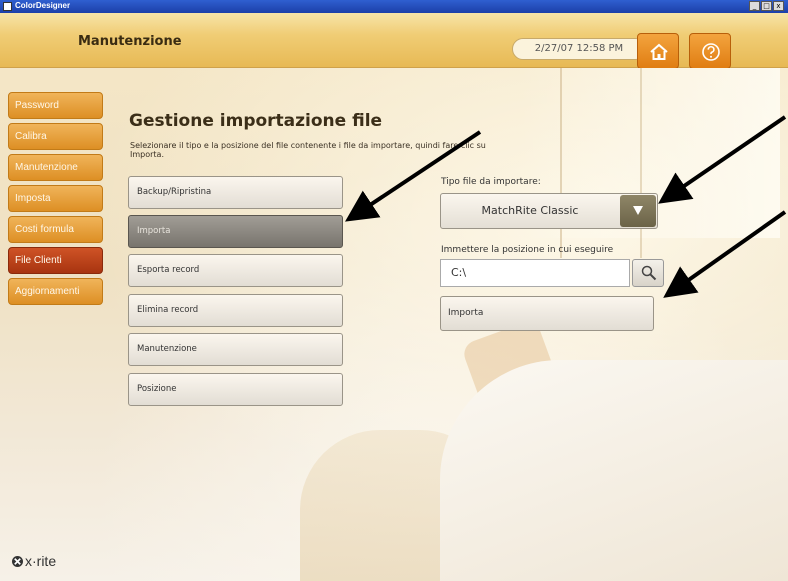 This screenshot has height=581, width=788. What do you see at coordinates (235, 192) in the screenshot?
I see `backup-restore-button: Backup/Ripristina` at bounding box center [235, 192].